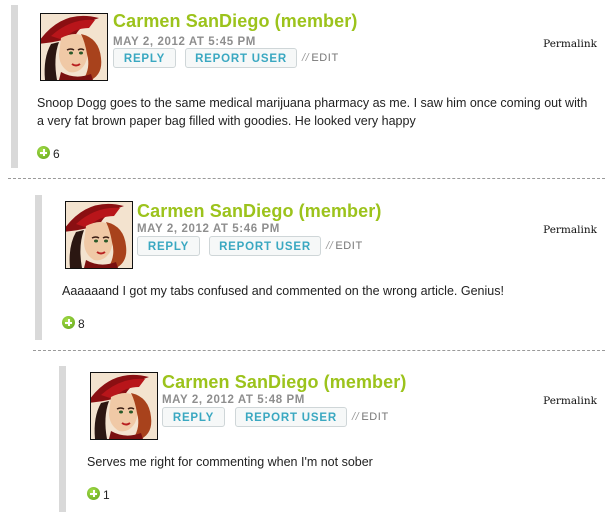  What do you see at coordinates (56, 154) in the screenshot?
I see `vote-count: 6` at bounding box center [56, 154].